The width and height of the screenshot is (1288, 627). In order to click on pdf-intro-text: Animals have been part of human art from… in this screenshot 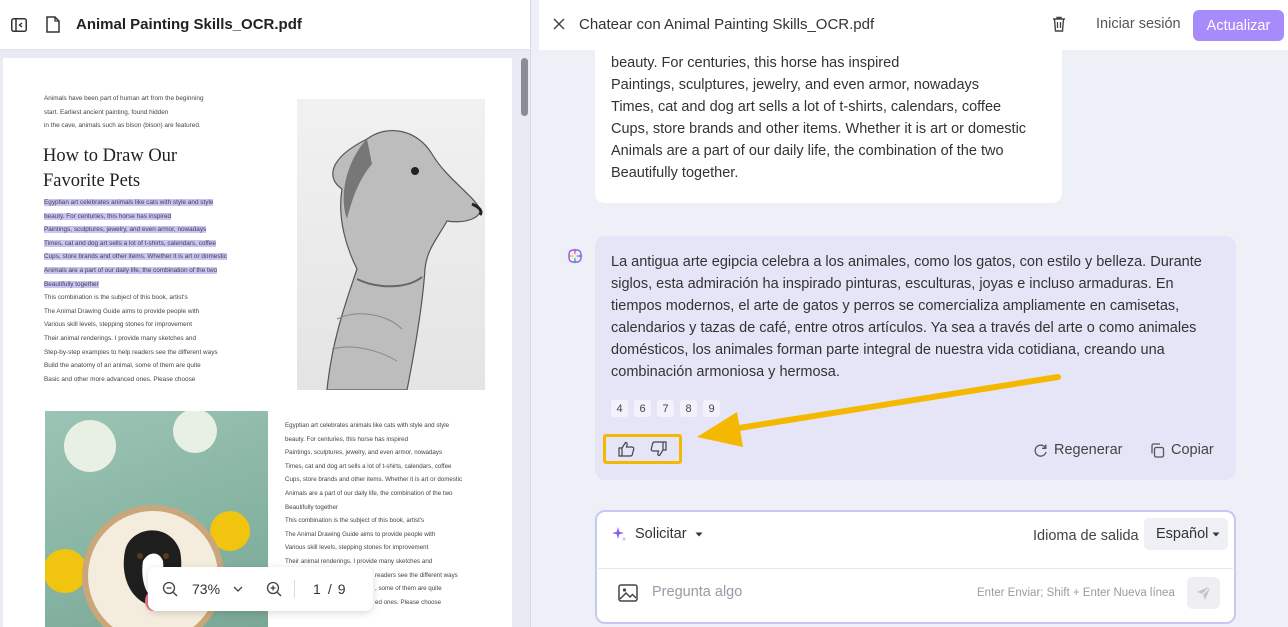, I will do `click(124, 112)`.